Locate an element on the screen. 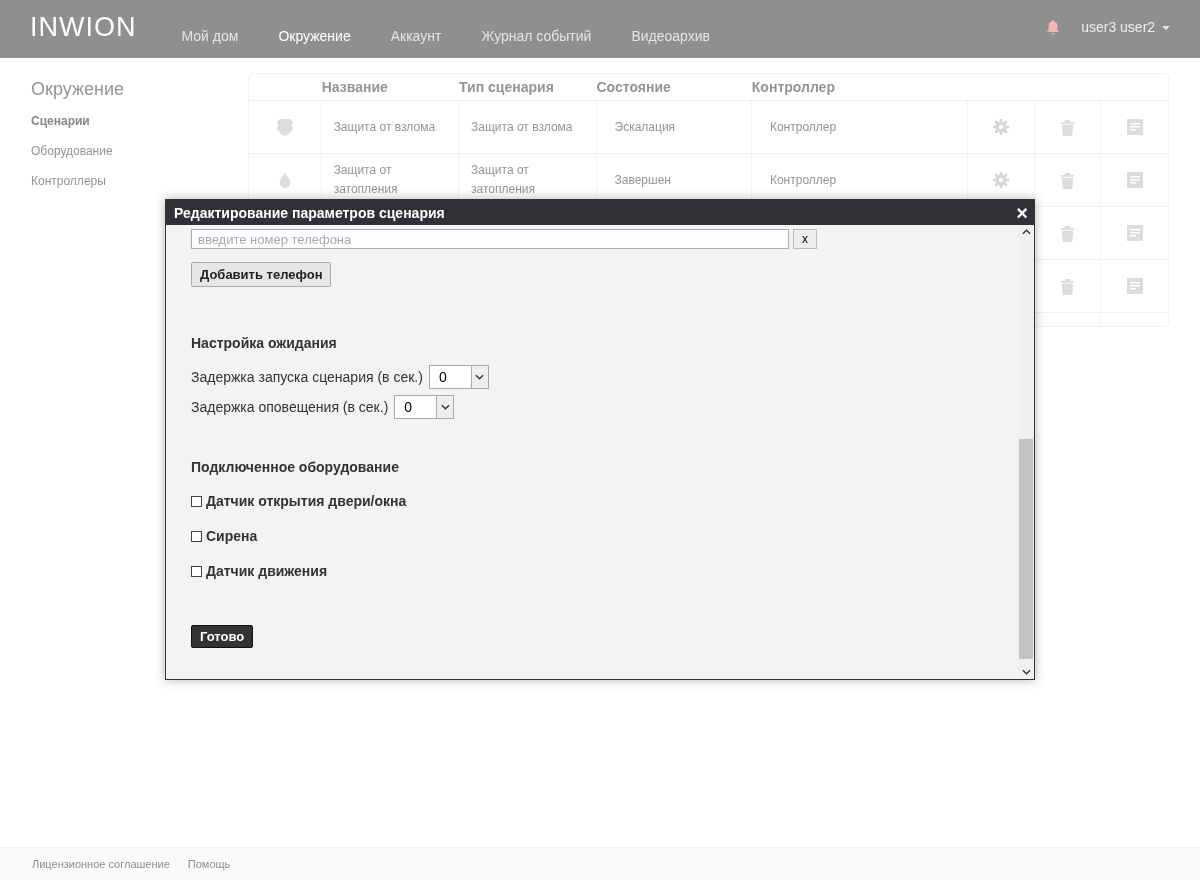  sidebar-item: Оборудование is located at coordinates (72, 151).